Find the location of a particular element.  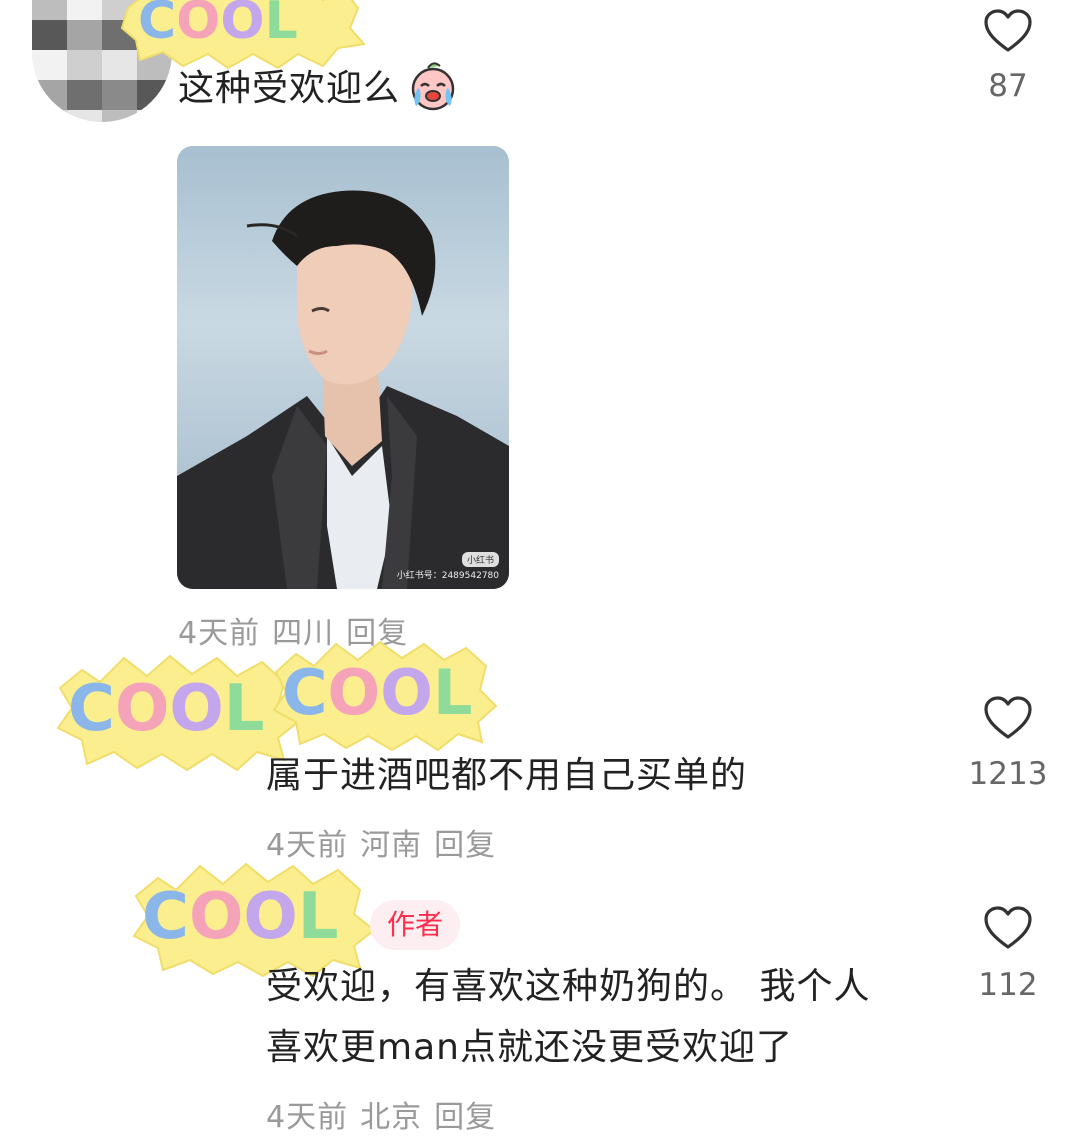

comment-text: 喜欢更man点就还没更受欢迎了 is located at coordinates (529, 1047).